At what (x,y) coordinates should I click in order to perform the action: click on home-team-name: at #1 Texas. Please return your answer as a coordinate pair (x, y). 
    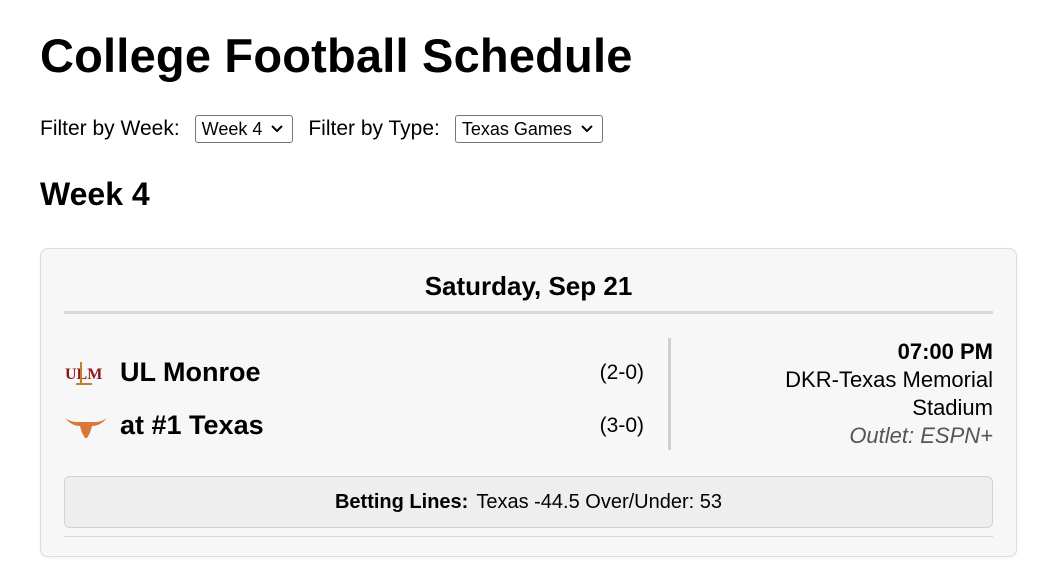
    Looking at the image, I should click on (192, 425).